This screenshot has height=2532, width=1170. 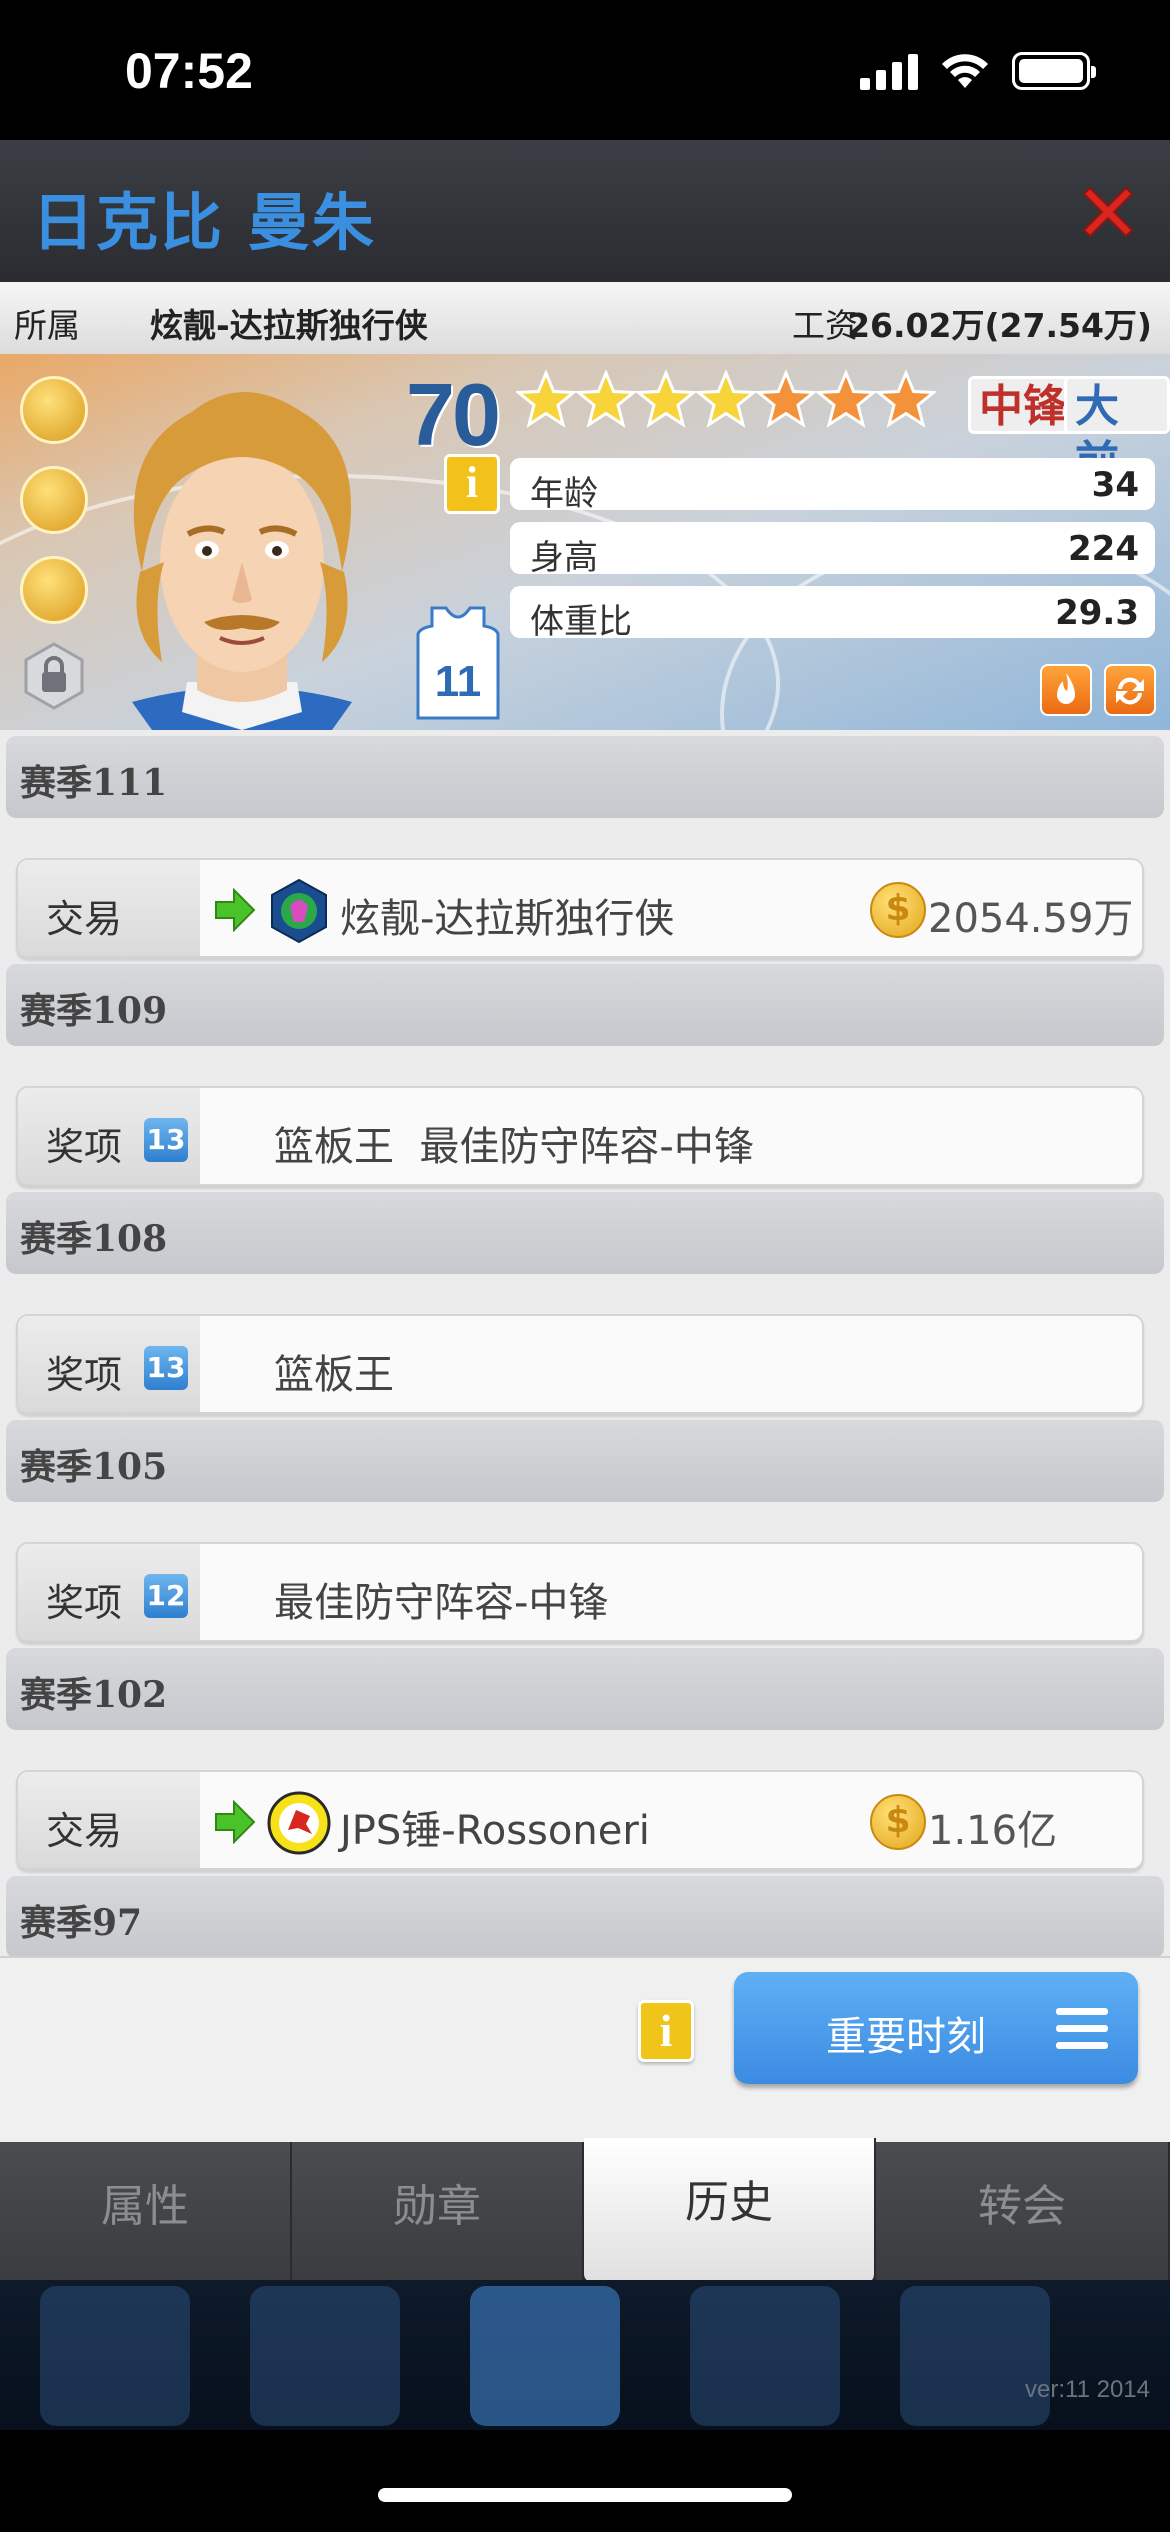 I want to click on player-card: 11 70 中锋 大前 i 年龄 34 身高 224 体重比 29.3, so click(x=585, y=542).